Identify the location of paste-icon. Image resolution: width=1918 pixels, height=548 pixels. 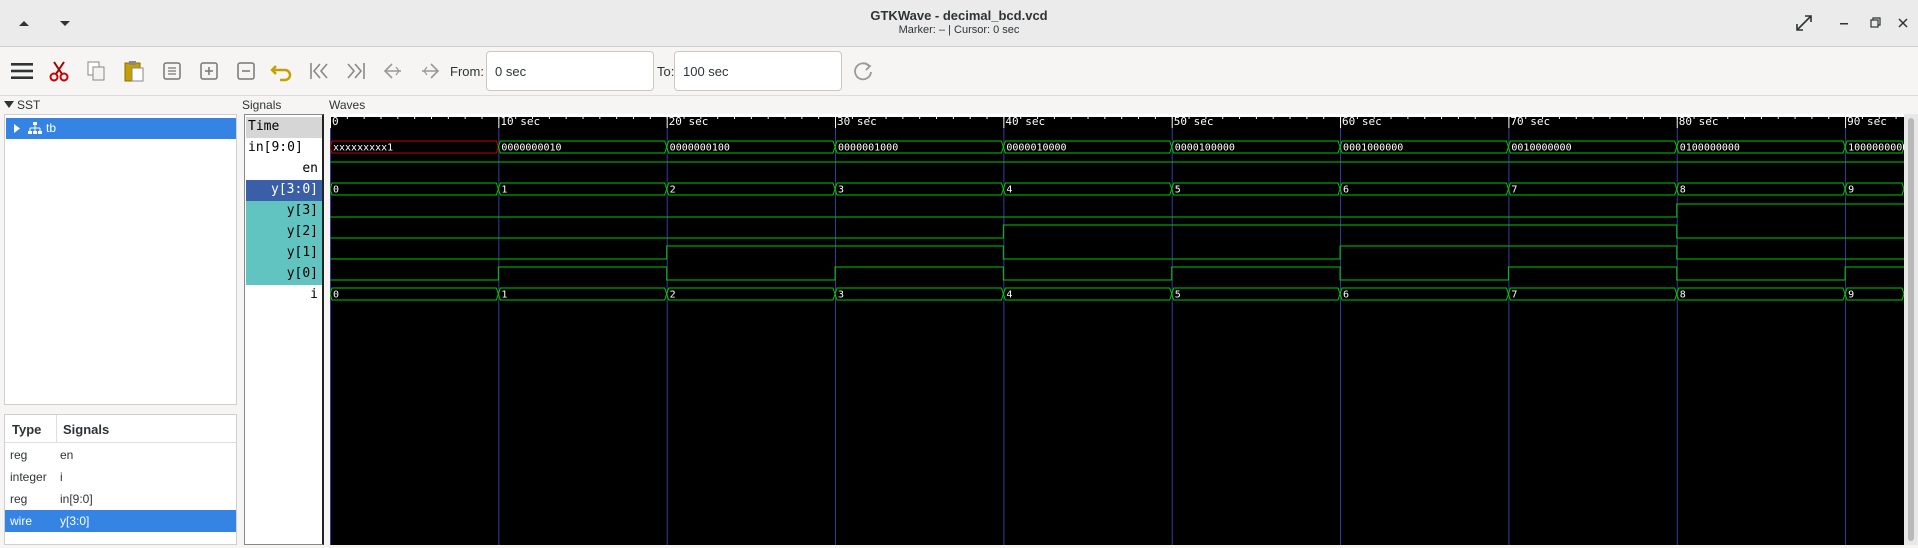
(134, 71).